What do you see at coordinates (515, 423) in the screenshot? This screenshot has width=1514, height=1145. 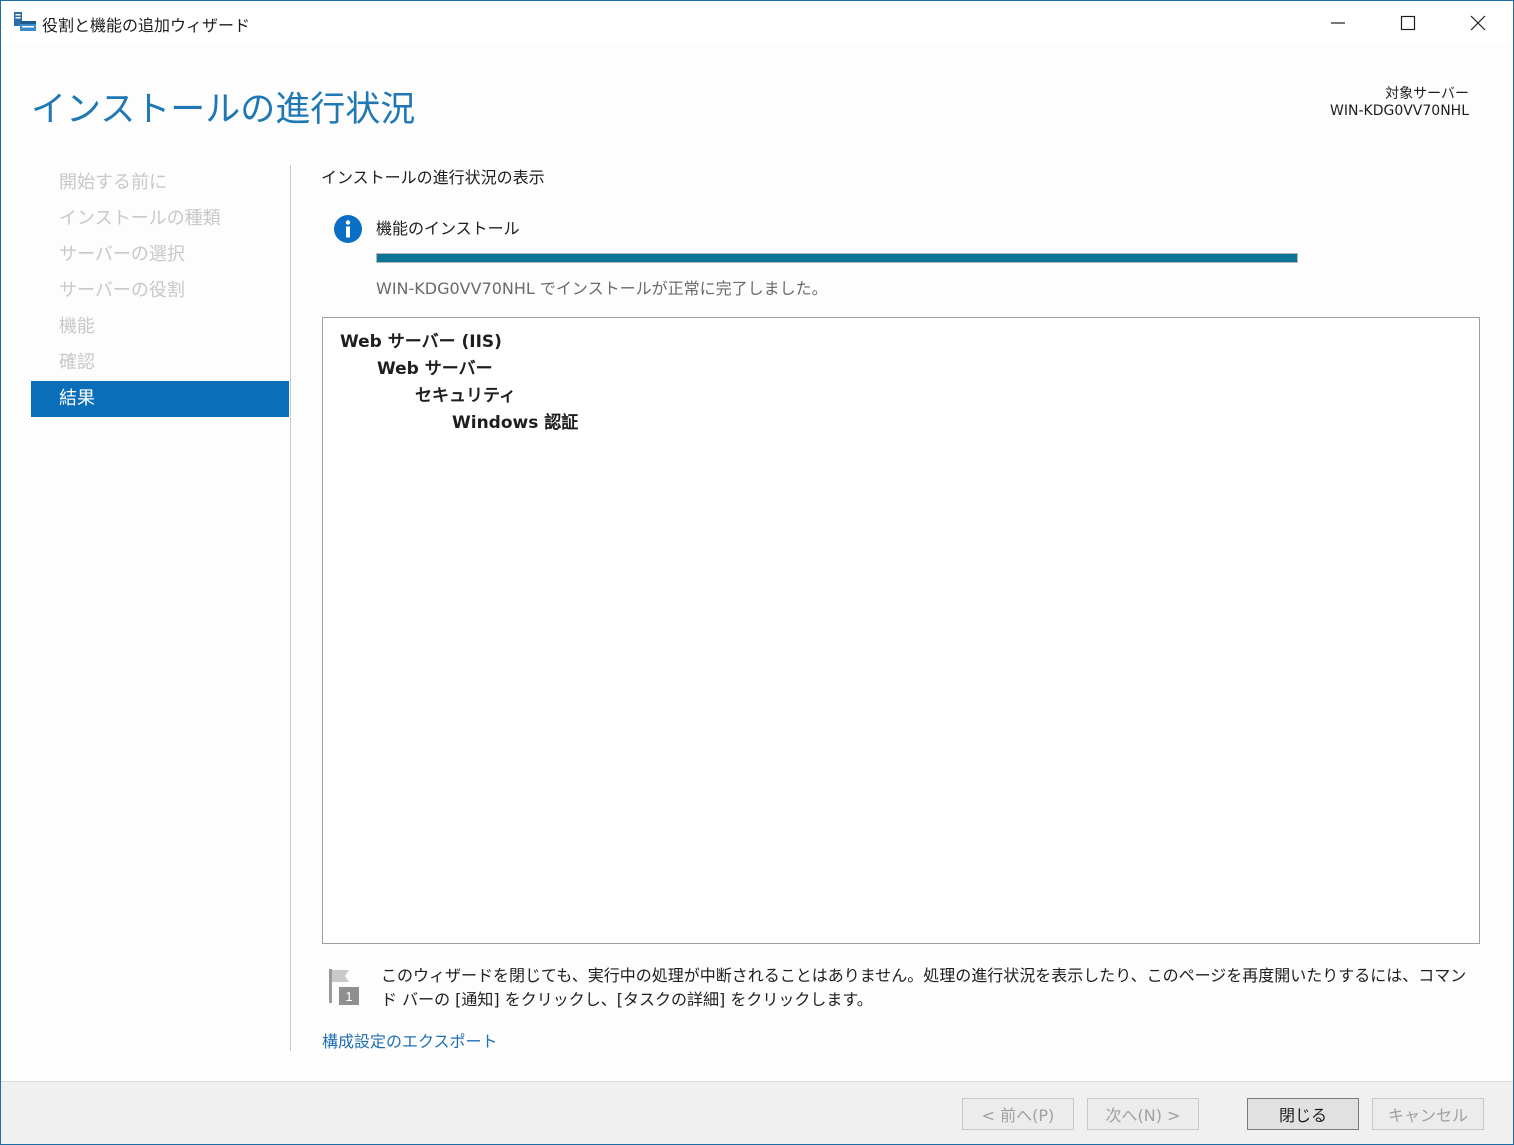 I see `tree-item-windows-auth: Windows 認証` at bounding box center [515, 423].